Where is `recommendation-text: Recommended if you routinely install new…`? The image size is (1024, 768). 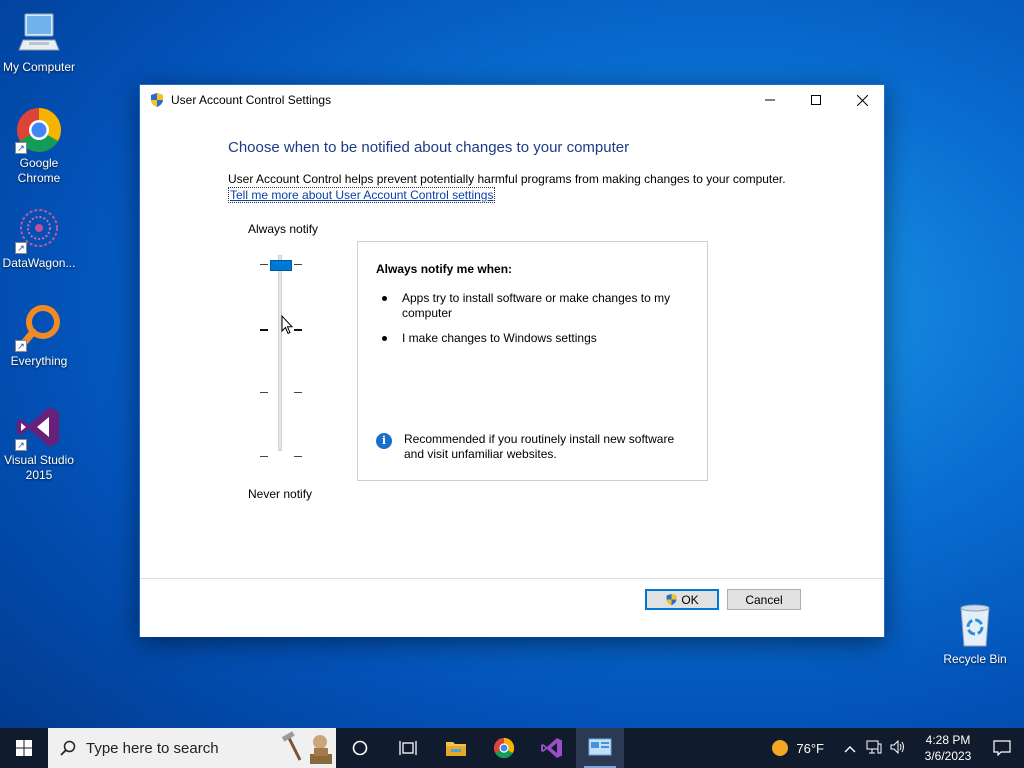 recommendation-text: Recommended if you routinely install new… is located at coordinates (539, 446).